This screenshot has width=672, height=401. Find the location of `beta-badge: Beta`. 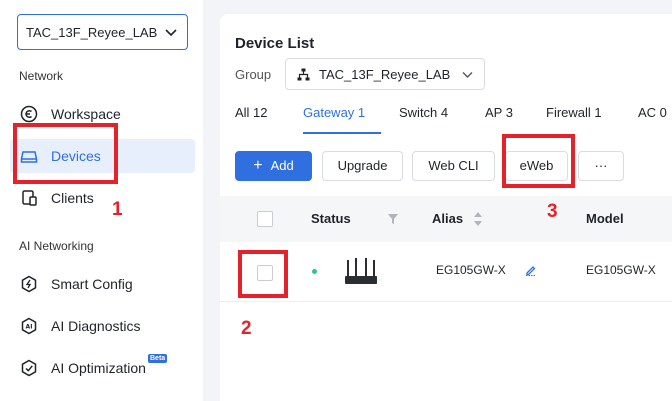

beta-badge: Beta is located at coordinates (158, 358).